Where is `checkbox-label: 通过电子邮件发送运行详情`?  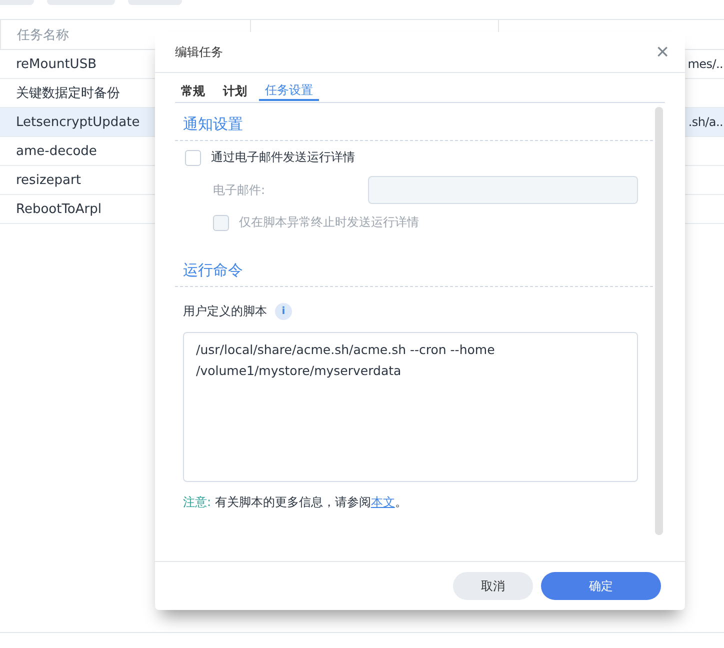
checkbox-label: 通过电子邮件发送运行详情 is located at coordinates (283, 157).